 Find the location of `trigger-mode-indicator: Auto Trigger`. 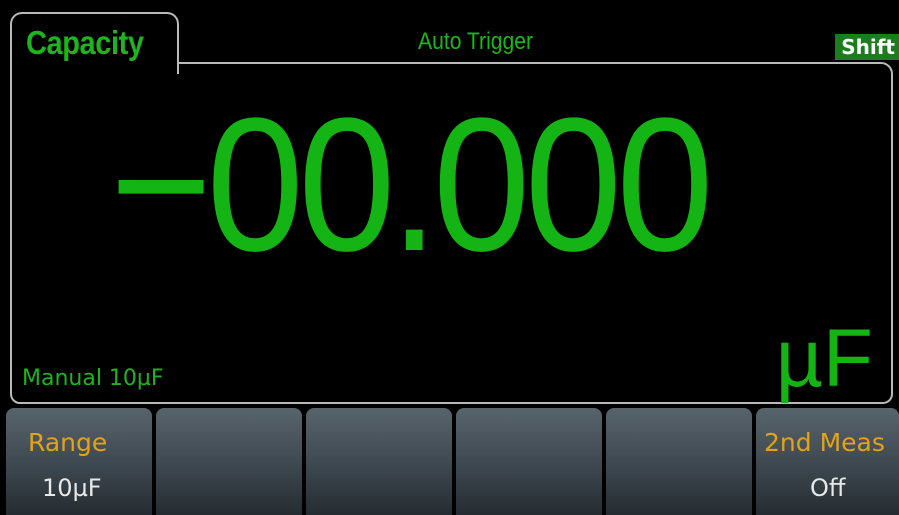

trigger-mode-indicator: Auto Trigger is located at coordinates (476, 41).